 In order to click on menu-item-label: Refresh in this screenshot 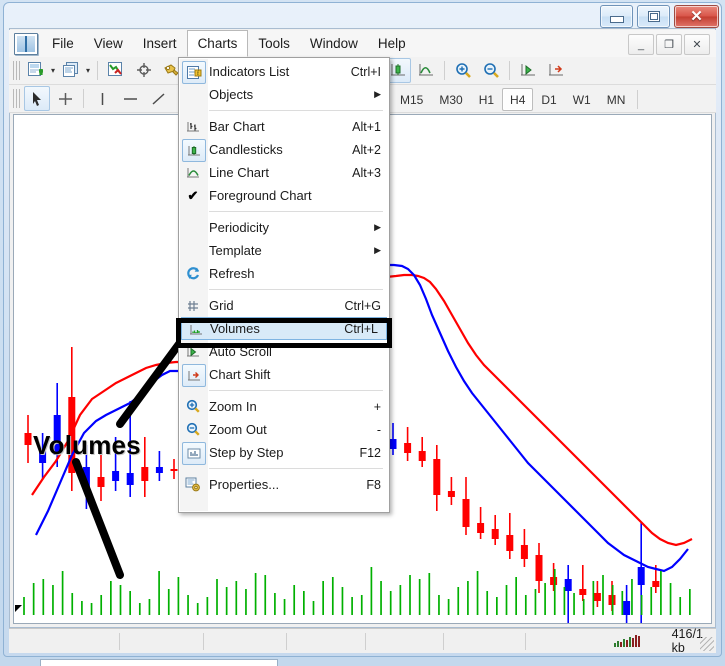, I will do `click(232, 273)`.